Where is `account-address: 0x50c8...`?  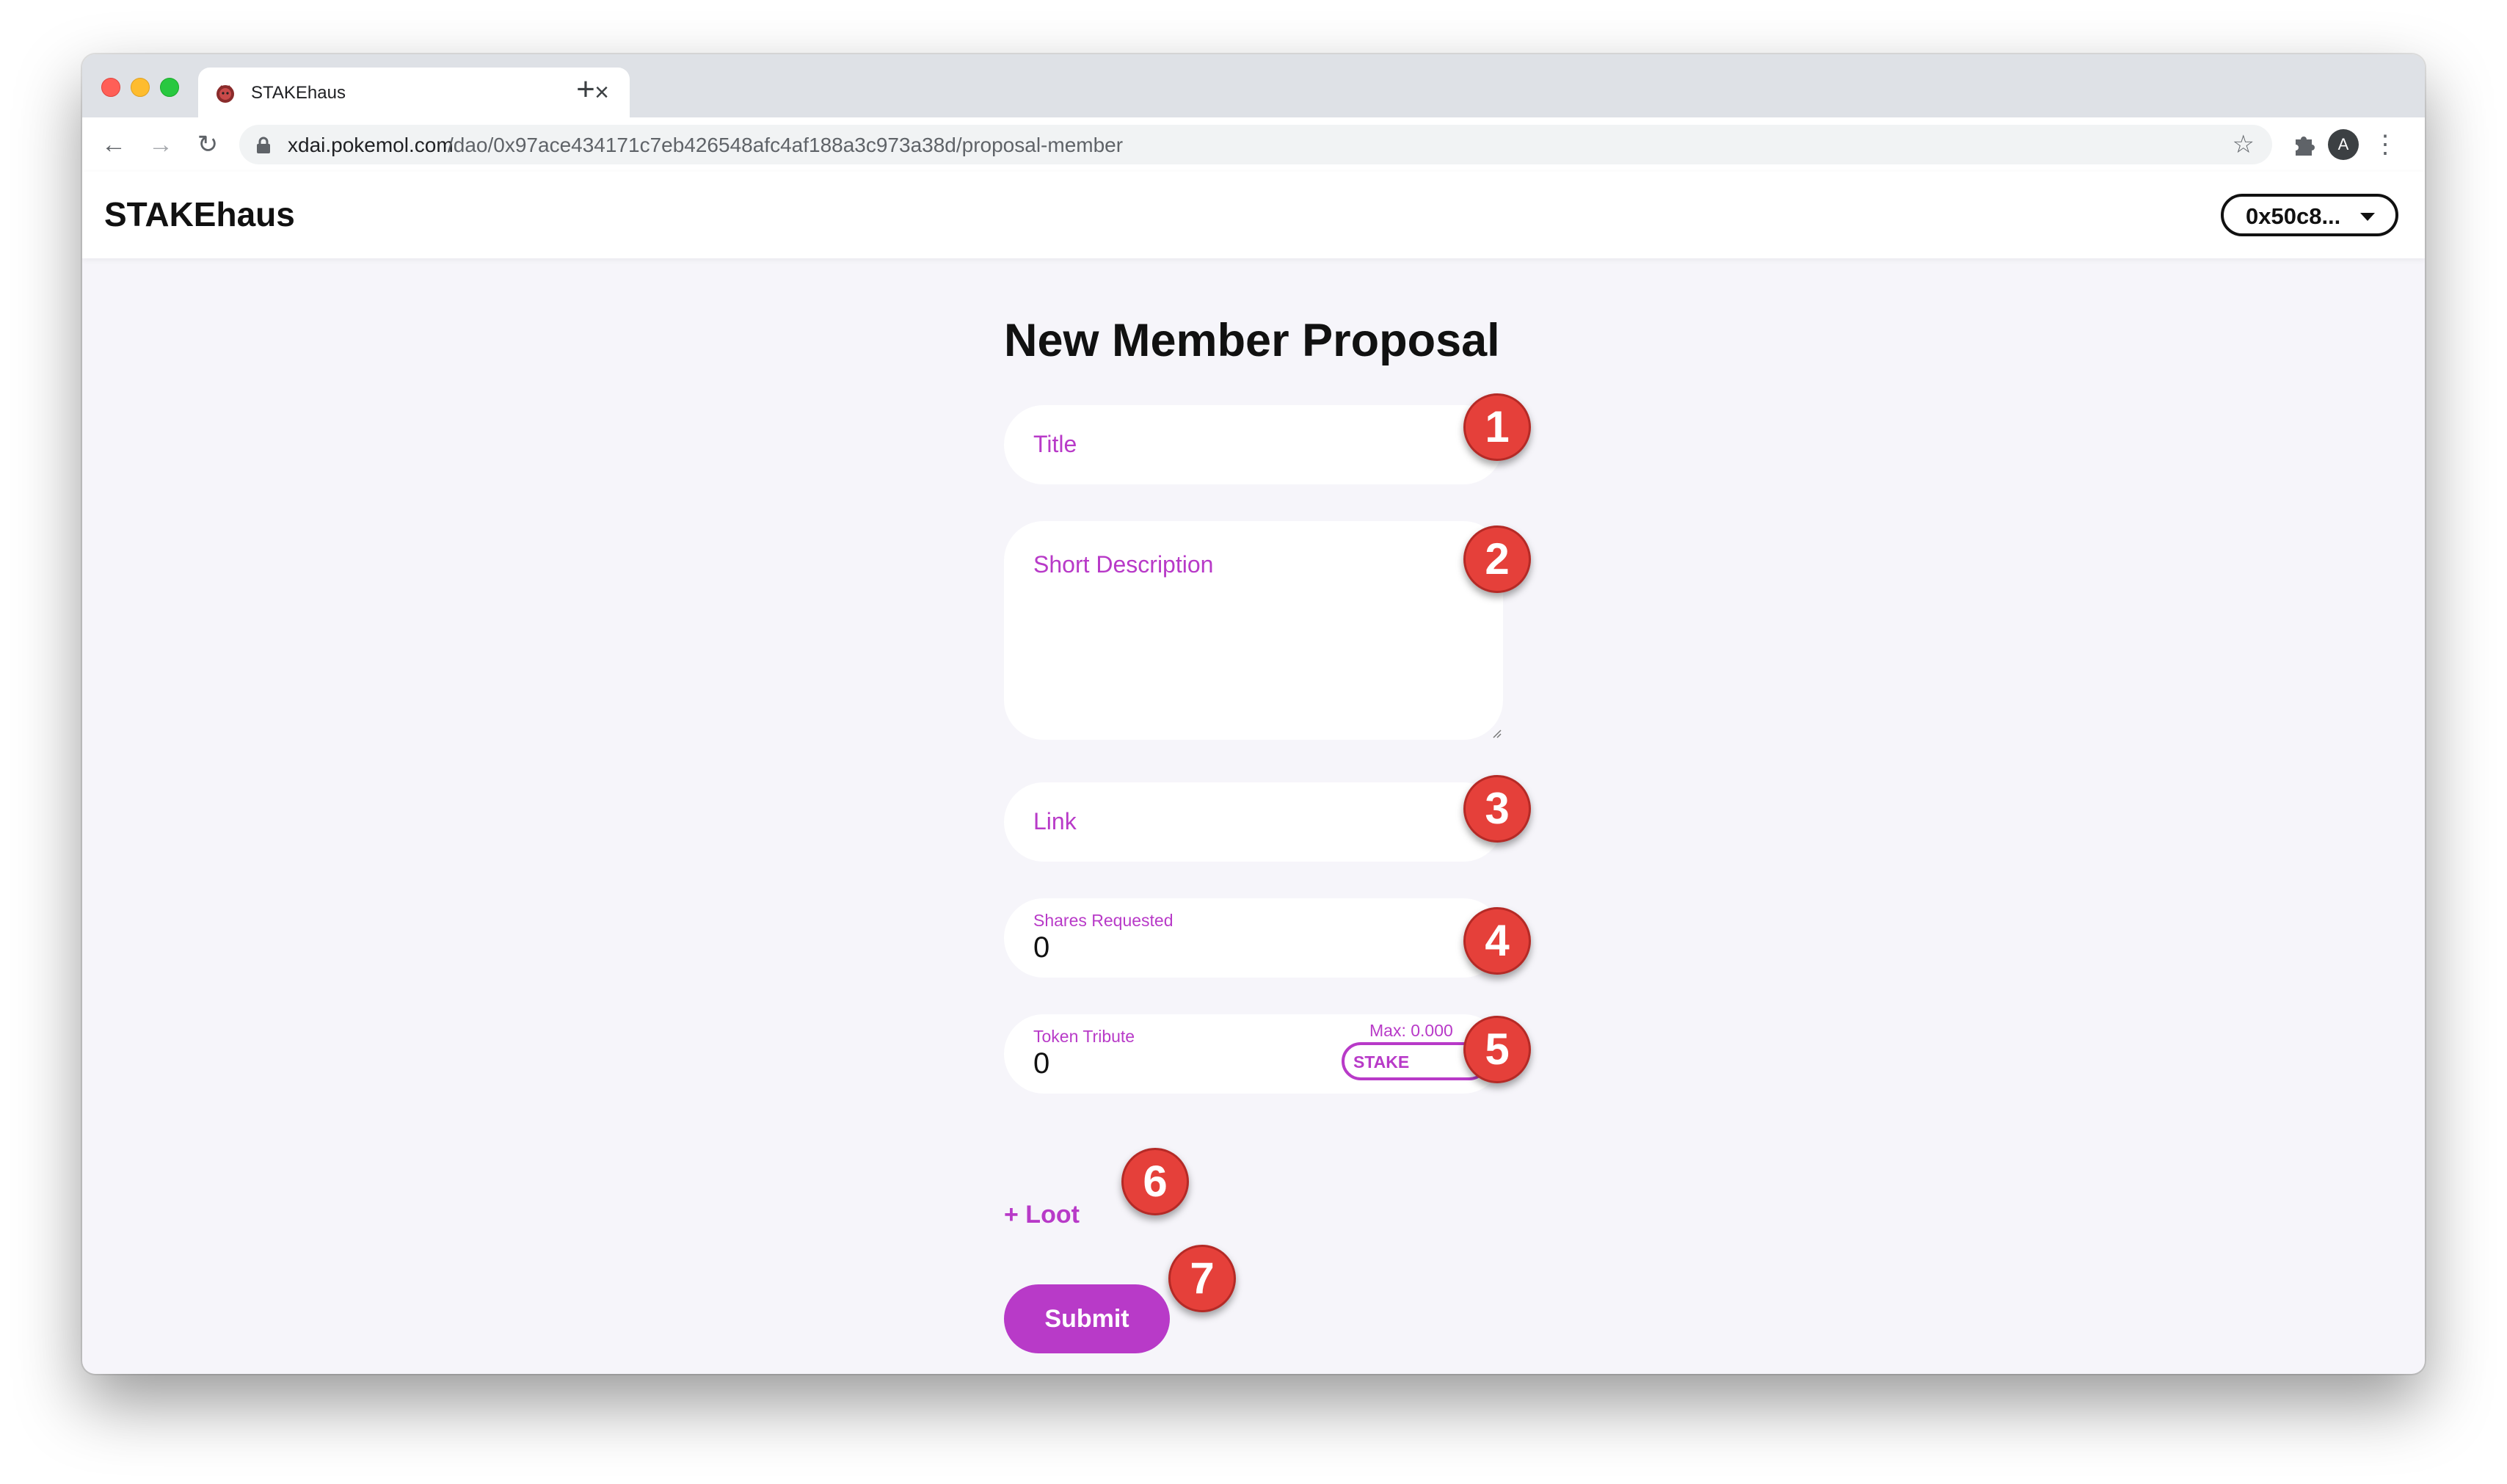
account-address: 0x50c8... is located at coordinates (2293, 216).